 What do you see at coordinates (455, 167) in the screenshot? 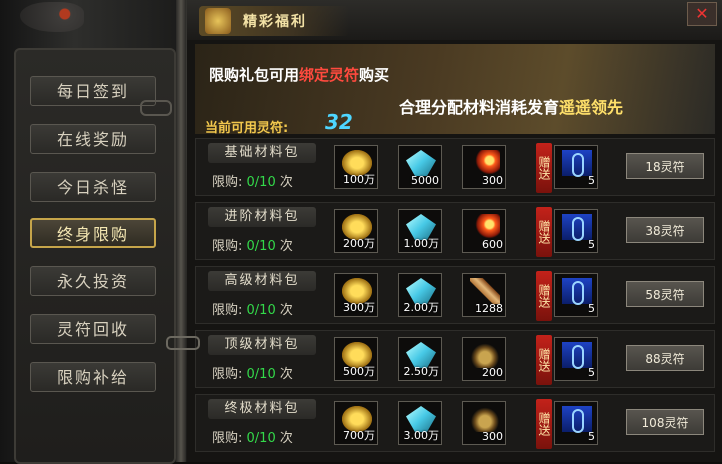
I see `package-row: 基础材料包 限购: 0/10 次 100万 5000 300 赠送 5 18灵符` at bounding box center [455, 167].